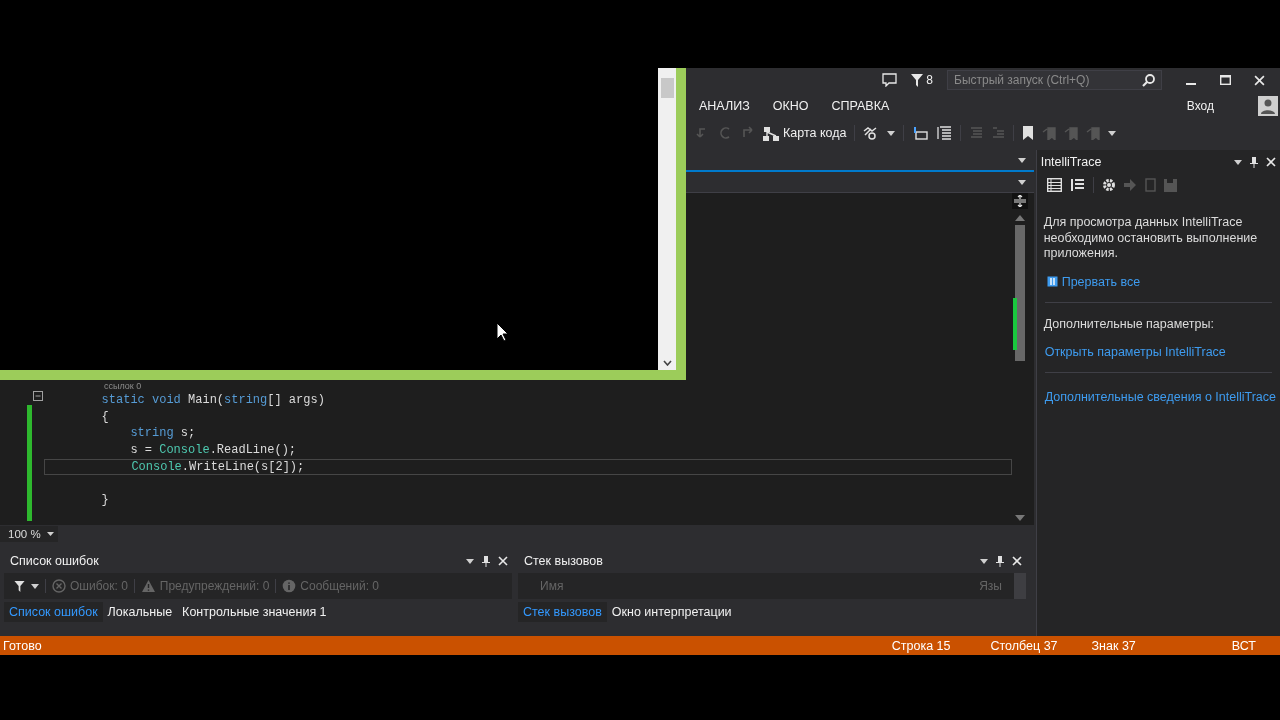  Describe the element at coordinates (1019, 218) in the screenshot. I see `scroll-up-icon` at that location.